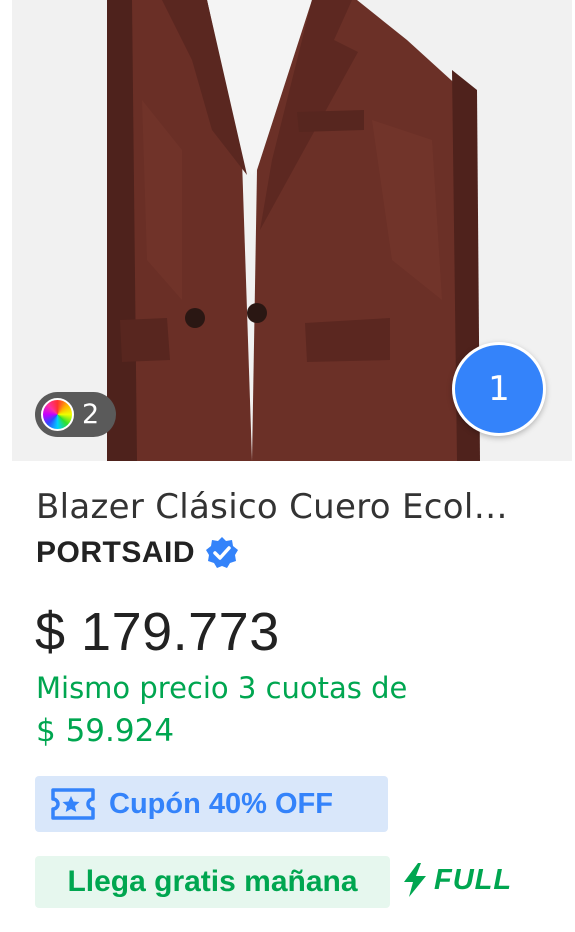  What do you see at coordinates (222, 552) in the screenshot?
I see `verified-badge-icon` at bounding box center [222, 552].